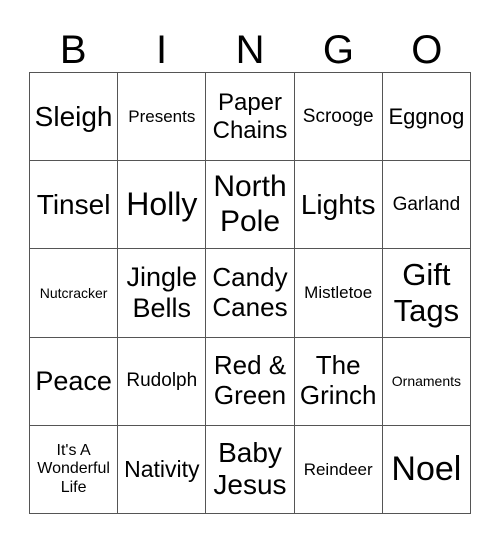  Describe the element at coordinates (338, 205) in the screenshot. I see `bingo-cell: Lights` at that location.